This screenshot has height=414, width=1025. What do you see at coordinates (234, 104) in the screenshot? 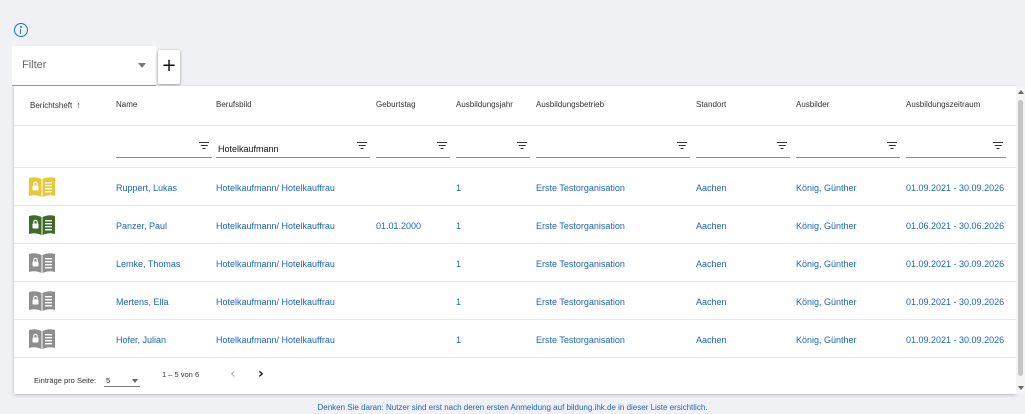
I see `header-berufsbild: Berufsbild` at bounding box center [234, 104].